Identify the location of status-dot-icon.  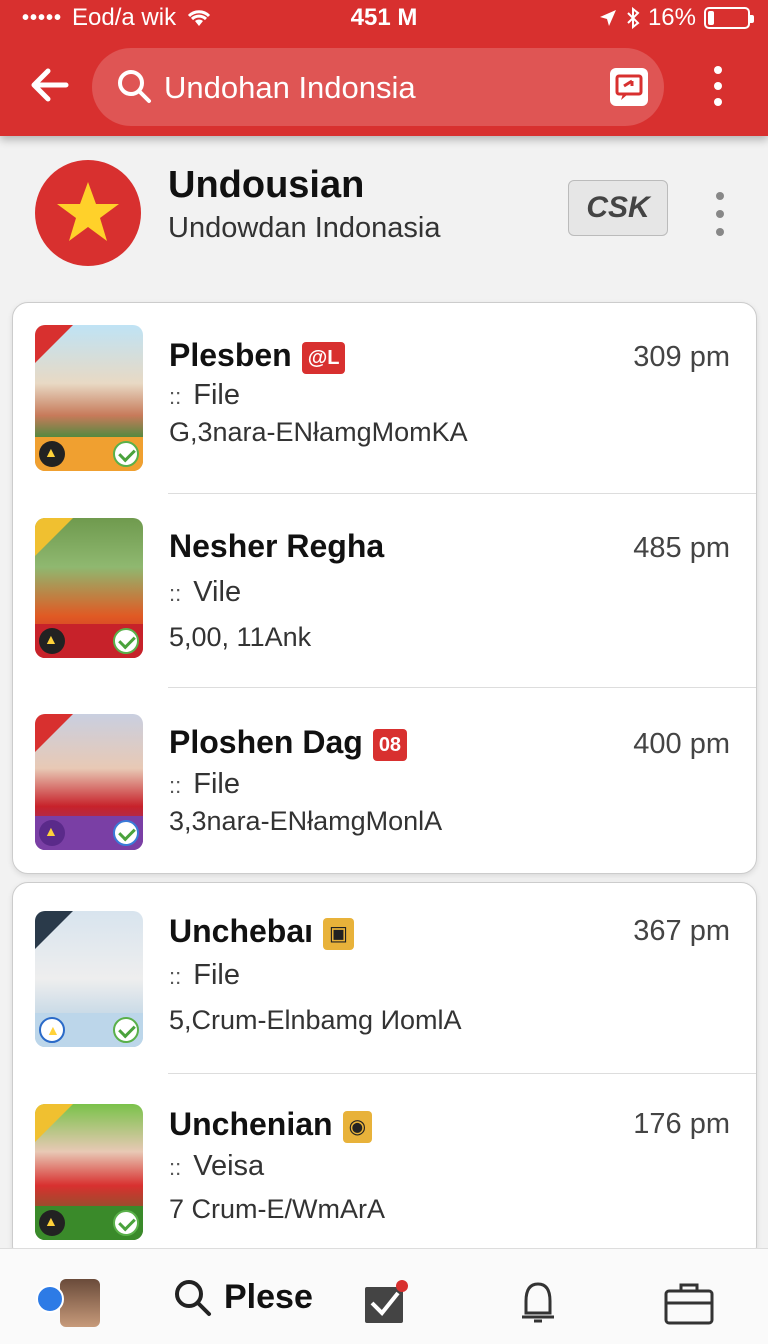
(50, 1299).